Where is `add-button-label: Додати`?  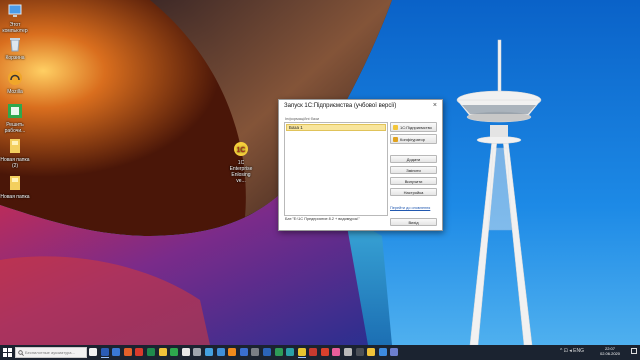
add-button-label: Додати is located at coordinates (413, 159).